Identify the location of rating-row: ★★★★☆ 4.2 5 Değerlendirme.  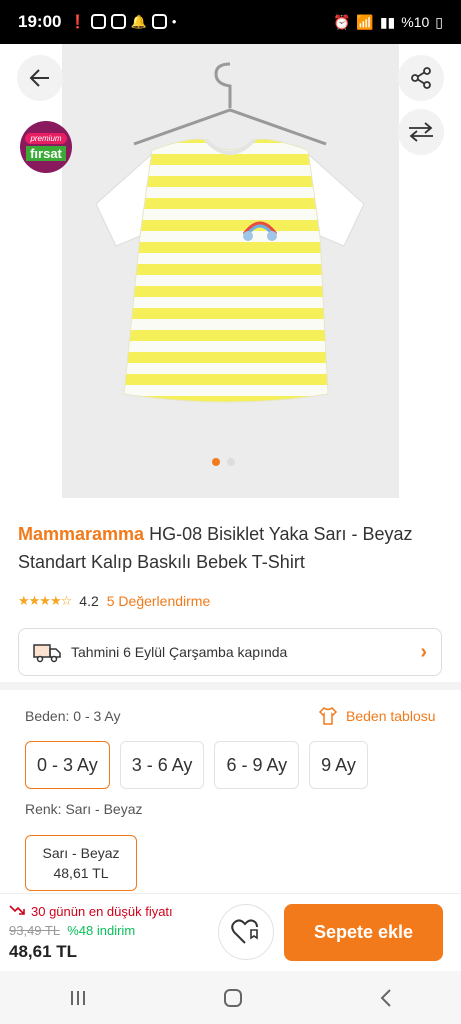
(114, 601).